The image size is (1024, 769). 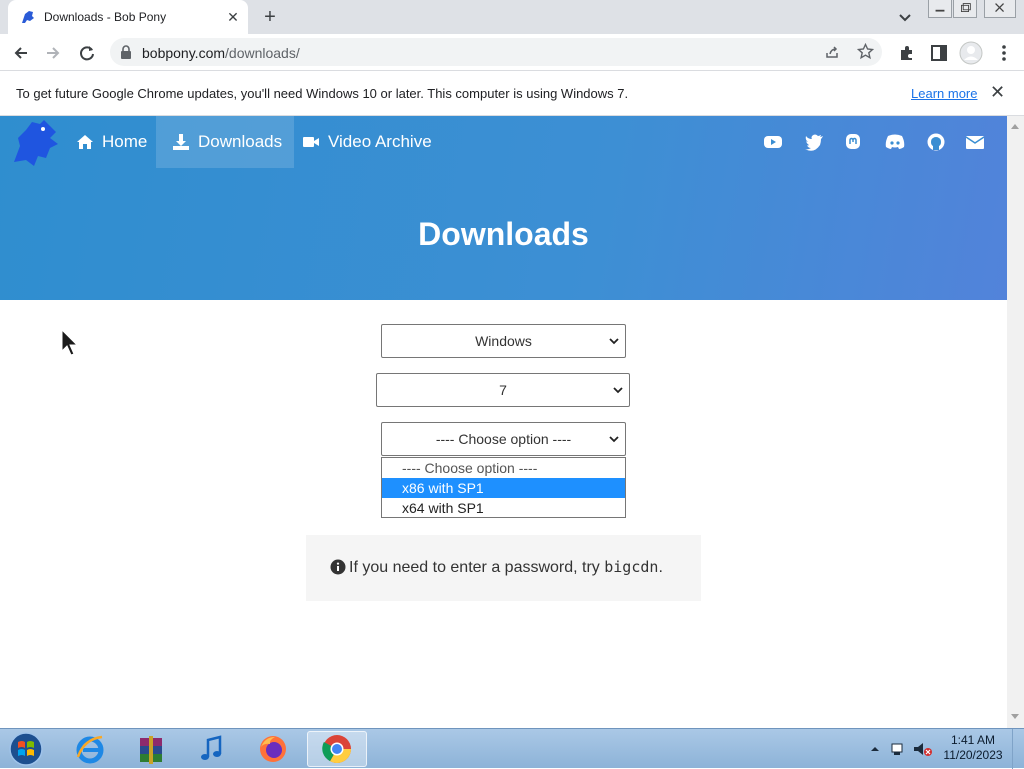 I want to click on profile-avatar-icon, so click(x=971, y=53).